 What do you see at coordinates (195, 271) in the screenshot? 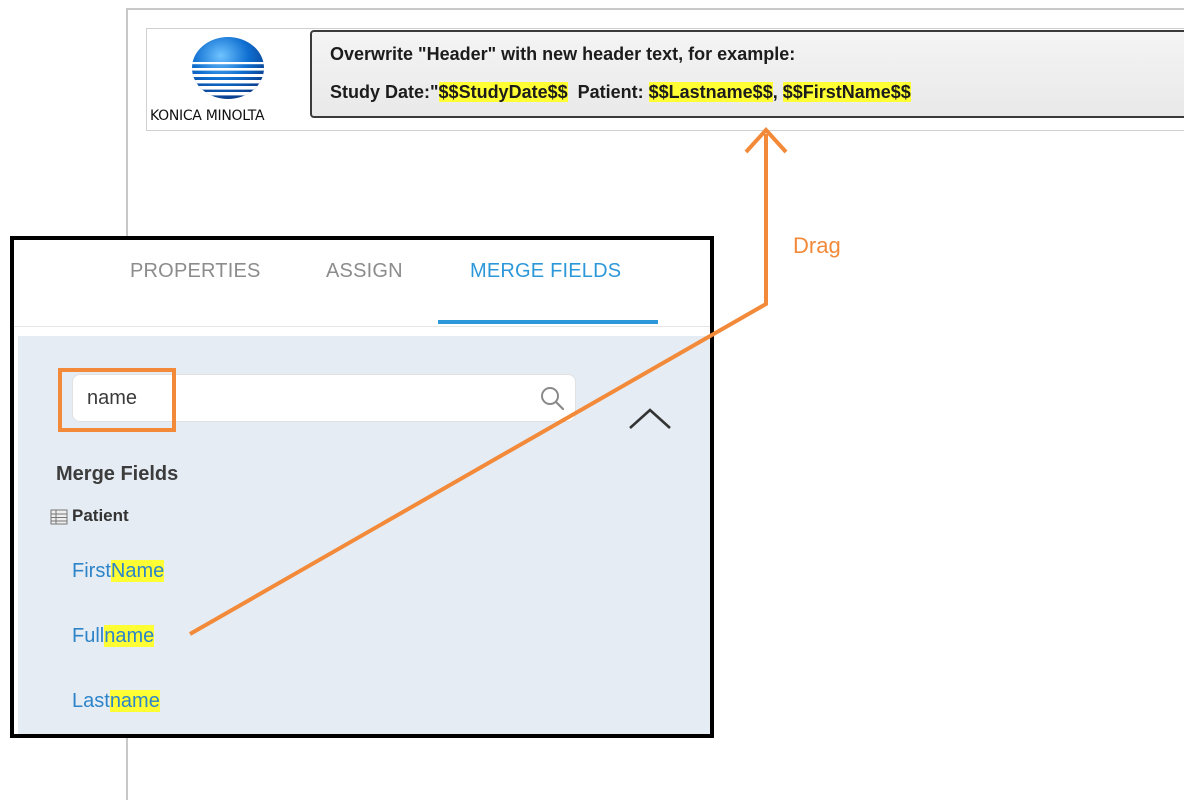
I see `tab-properties: PROPERTIES` at bounding box center [195, 271].